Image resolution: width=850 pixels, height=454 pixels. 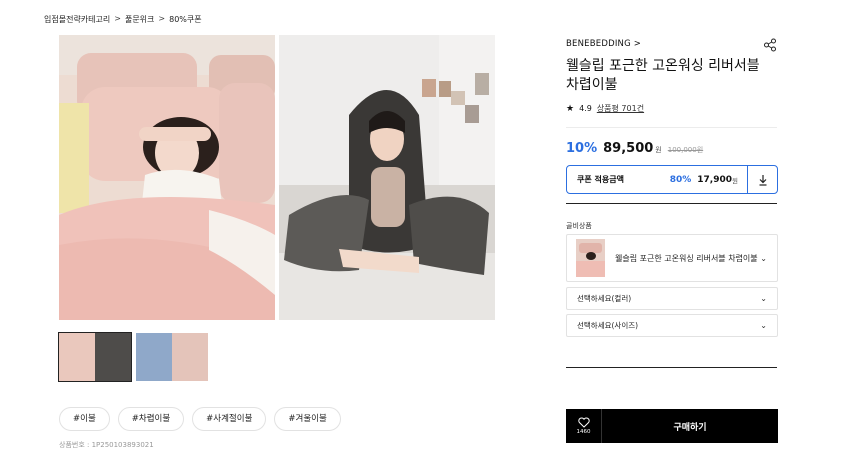 I want to click on tag-list: #이불 #차렵이불 #사계절이불 #겨울이불, so click(x=200, y=419).